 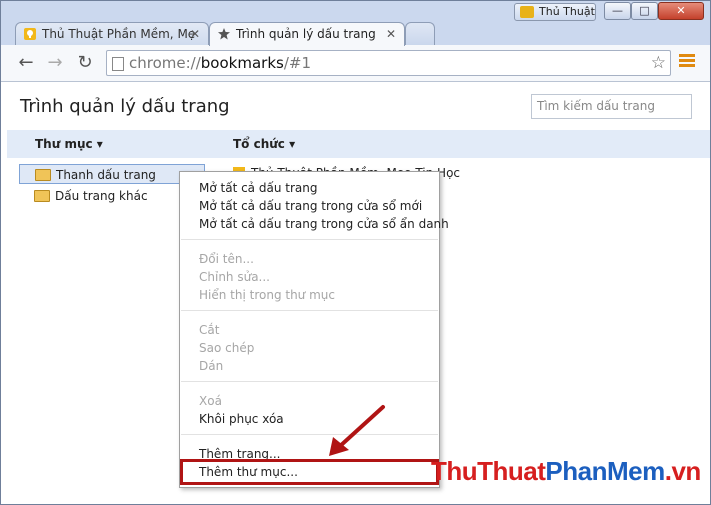 I want to click on title-bar: Thủ Thuật — □ ✕, so click(x=355, y=12).